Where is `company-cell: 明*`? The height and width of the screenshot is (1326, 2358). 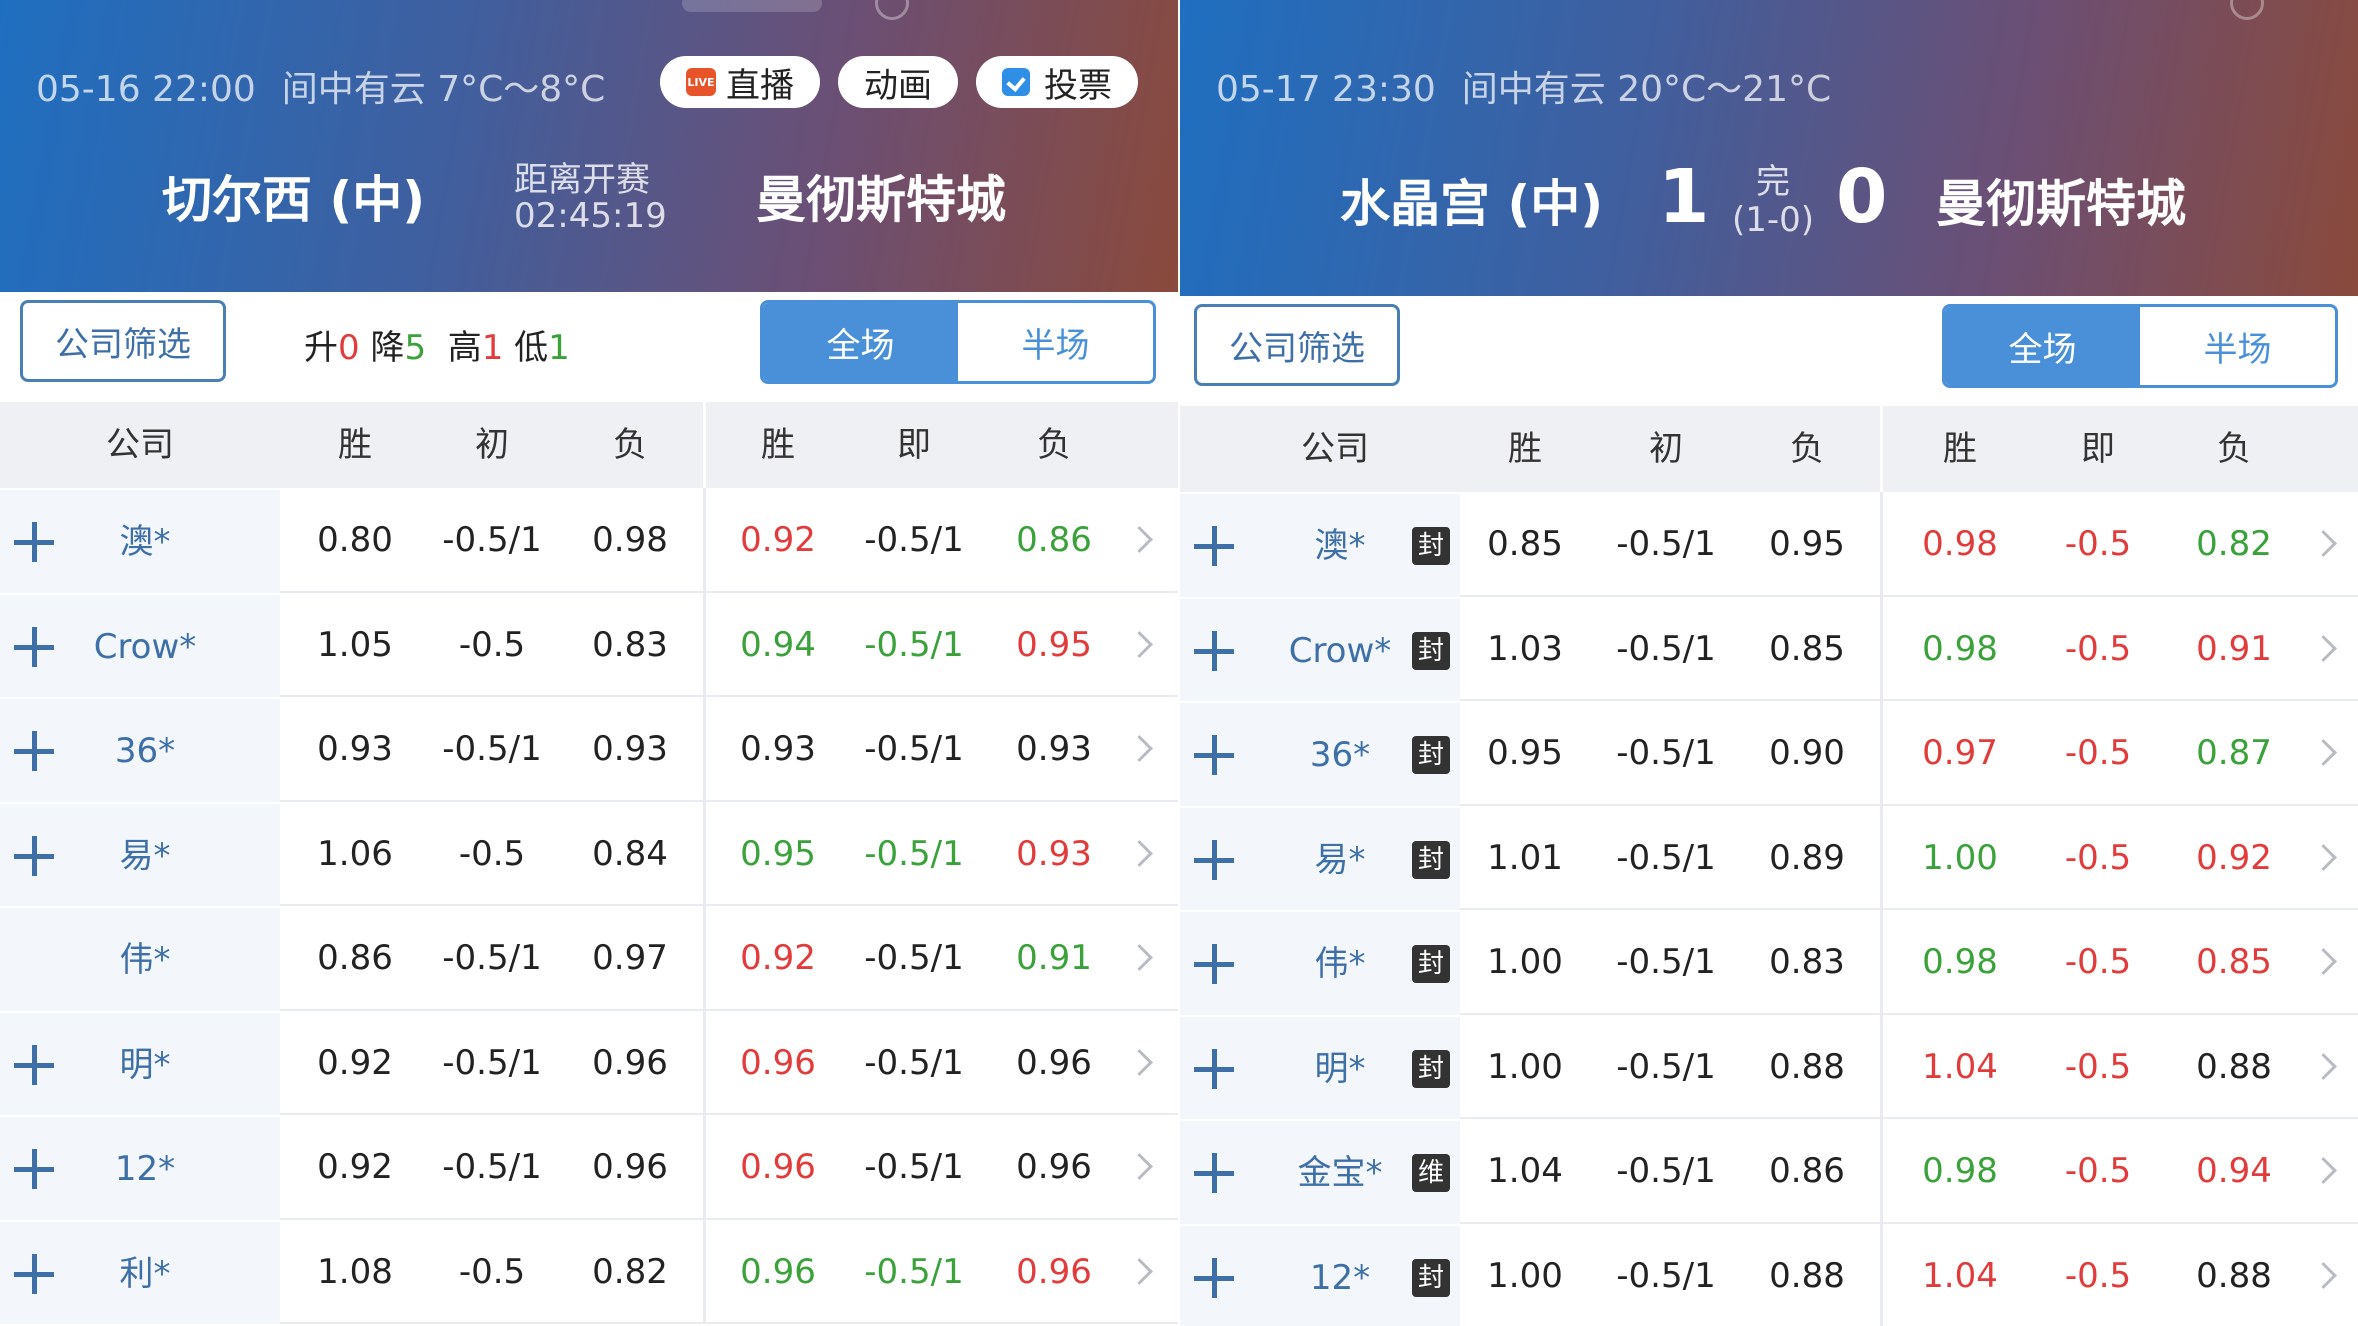 company-cell: 明* is located at coordinates (140, 1062).